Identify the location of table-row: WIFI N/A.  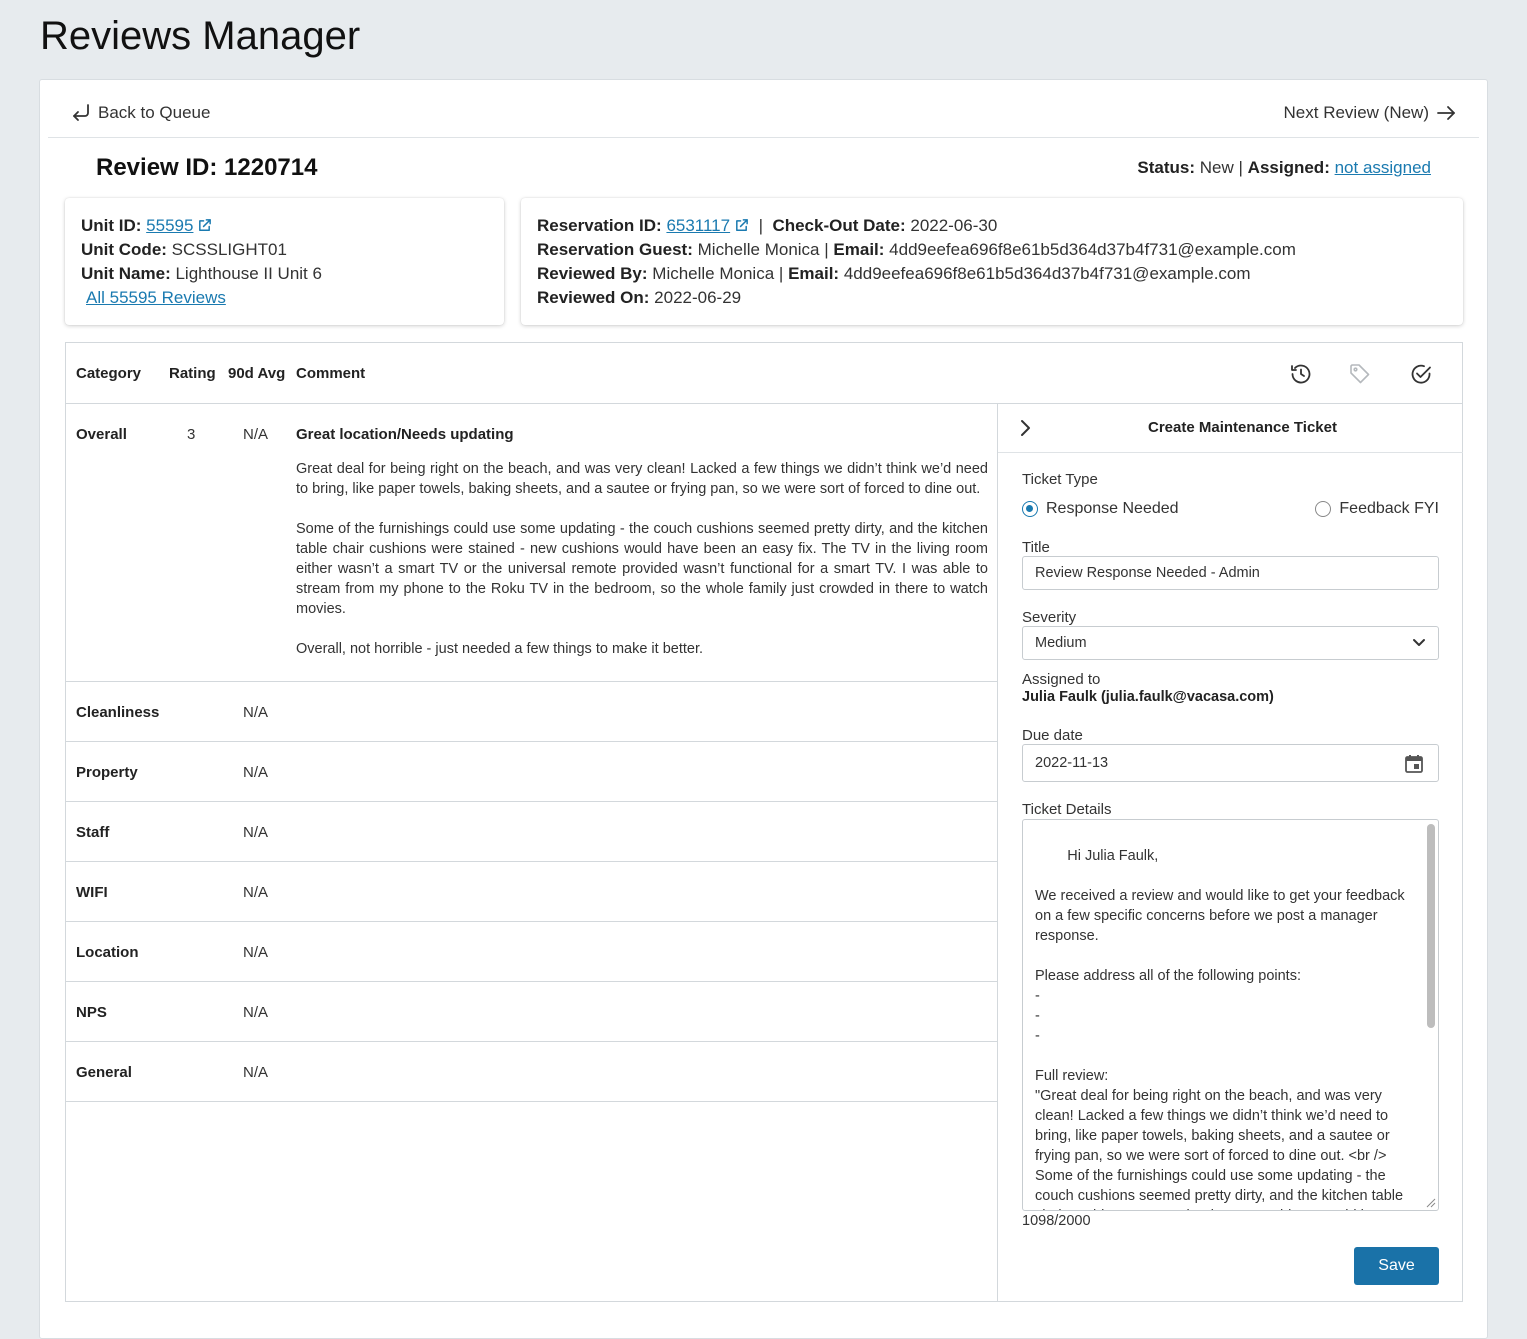
(532, 892).